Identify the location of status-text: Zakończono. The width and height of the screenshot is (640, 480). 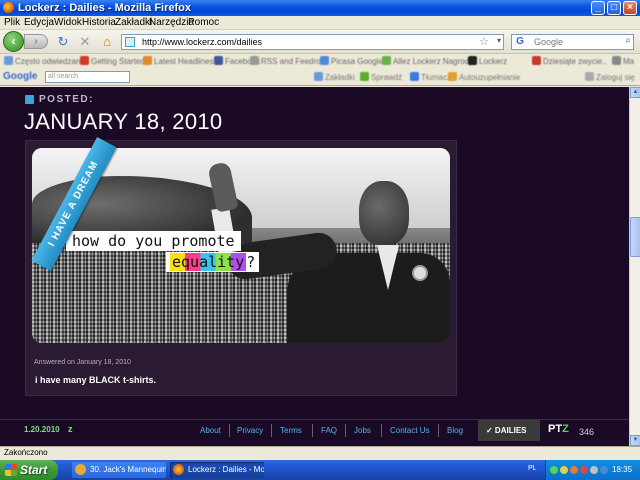
(26, 452).